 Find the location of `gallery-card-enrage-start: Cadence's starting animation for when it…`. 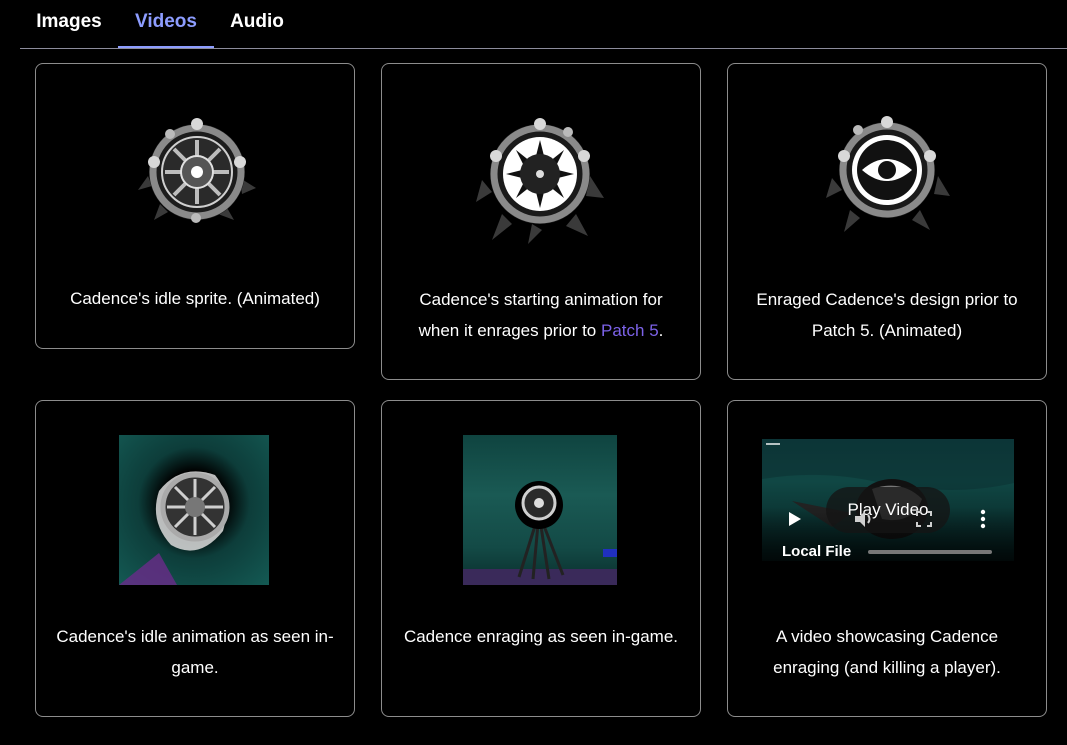

gallery-card-enrage-start: Cadence's starting animation for when it… is located at coordinates (541, 221).